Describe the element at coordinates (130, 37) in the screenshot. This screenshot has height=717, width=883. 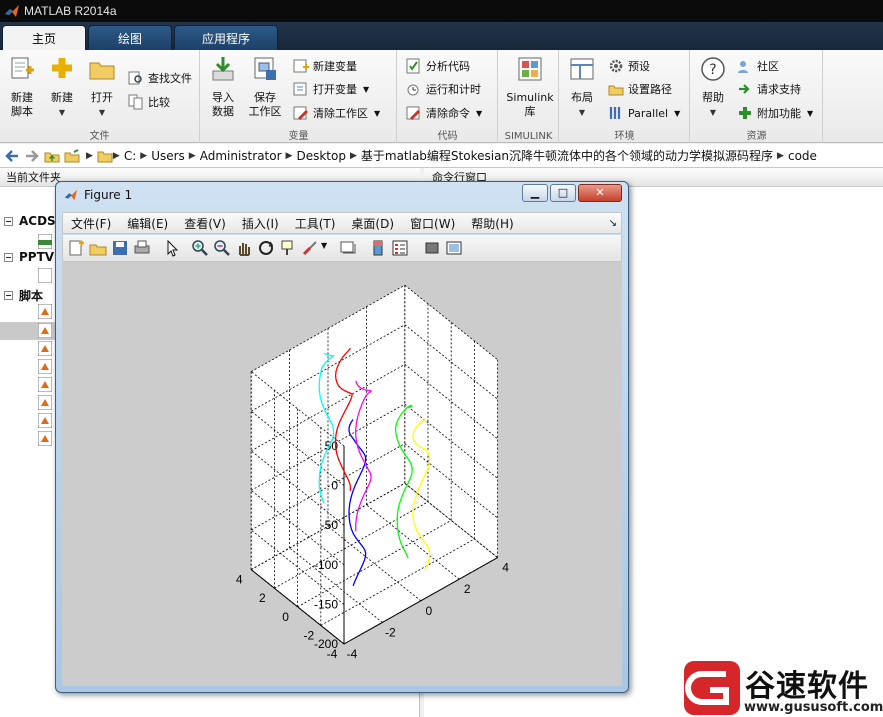
I see `tab-plots: 绘图` at that location.